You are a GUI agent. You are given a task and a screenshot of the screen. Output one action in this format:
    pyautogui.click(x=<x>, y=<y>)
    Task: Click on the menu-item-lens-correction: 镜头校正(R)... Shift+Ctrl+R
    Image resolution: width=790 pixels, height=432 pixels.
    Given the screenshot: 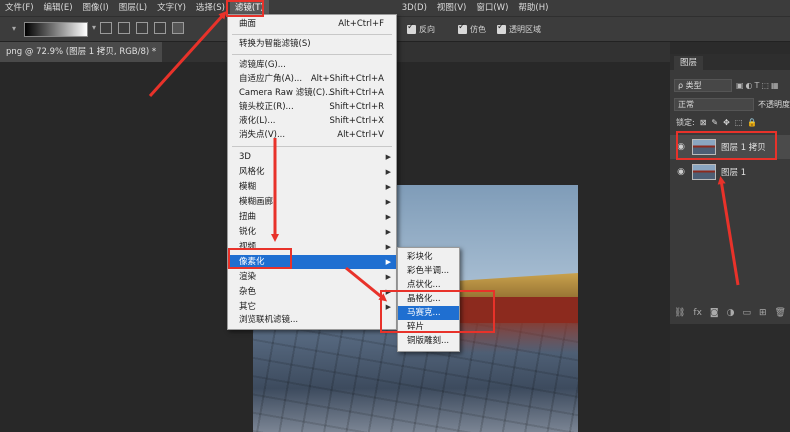 What is the action you would take?
    pyautogui.click(x=312, y=107)
    